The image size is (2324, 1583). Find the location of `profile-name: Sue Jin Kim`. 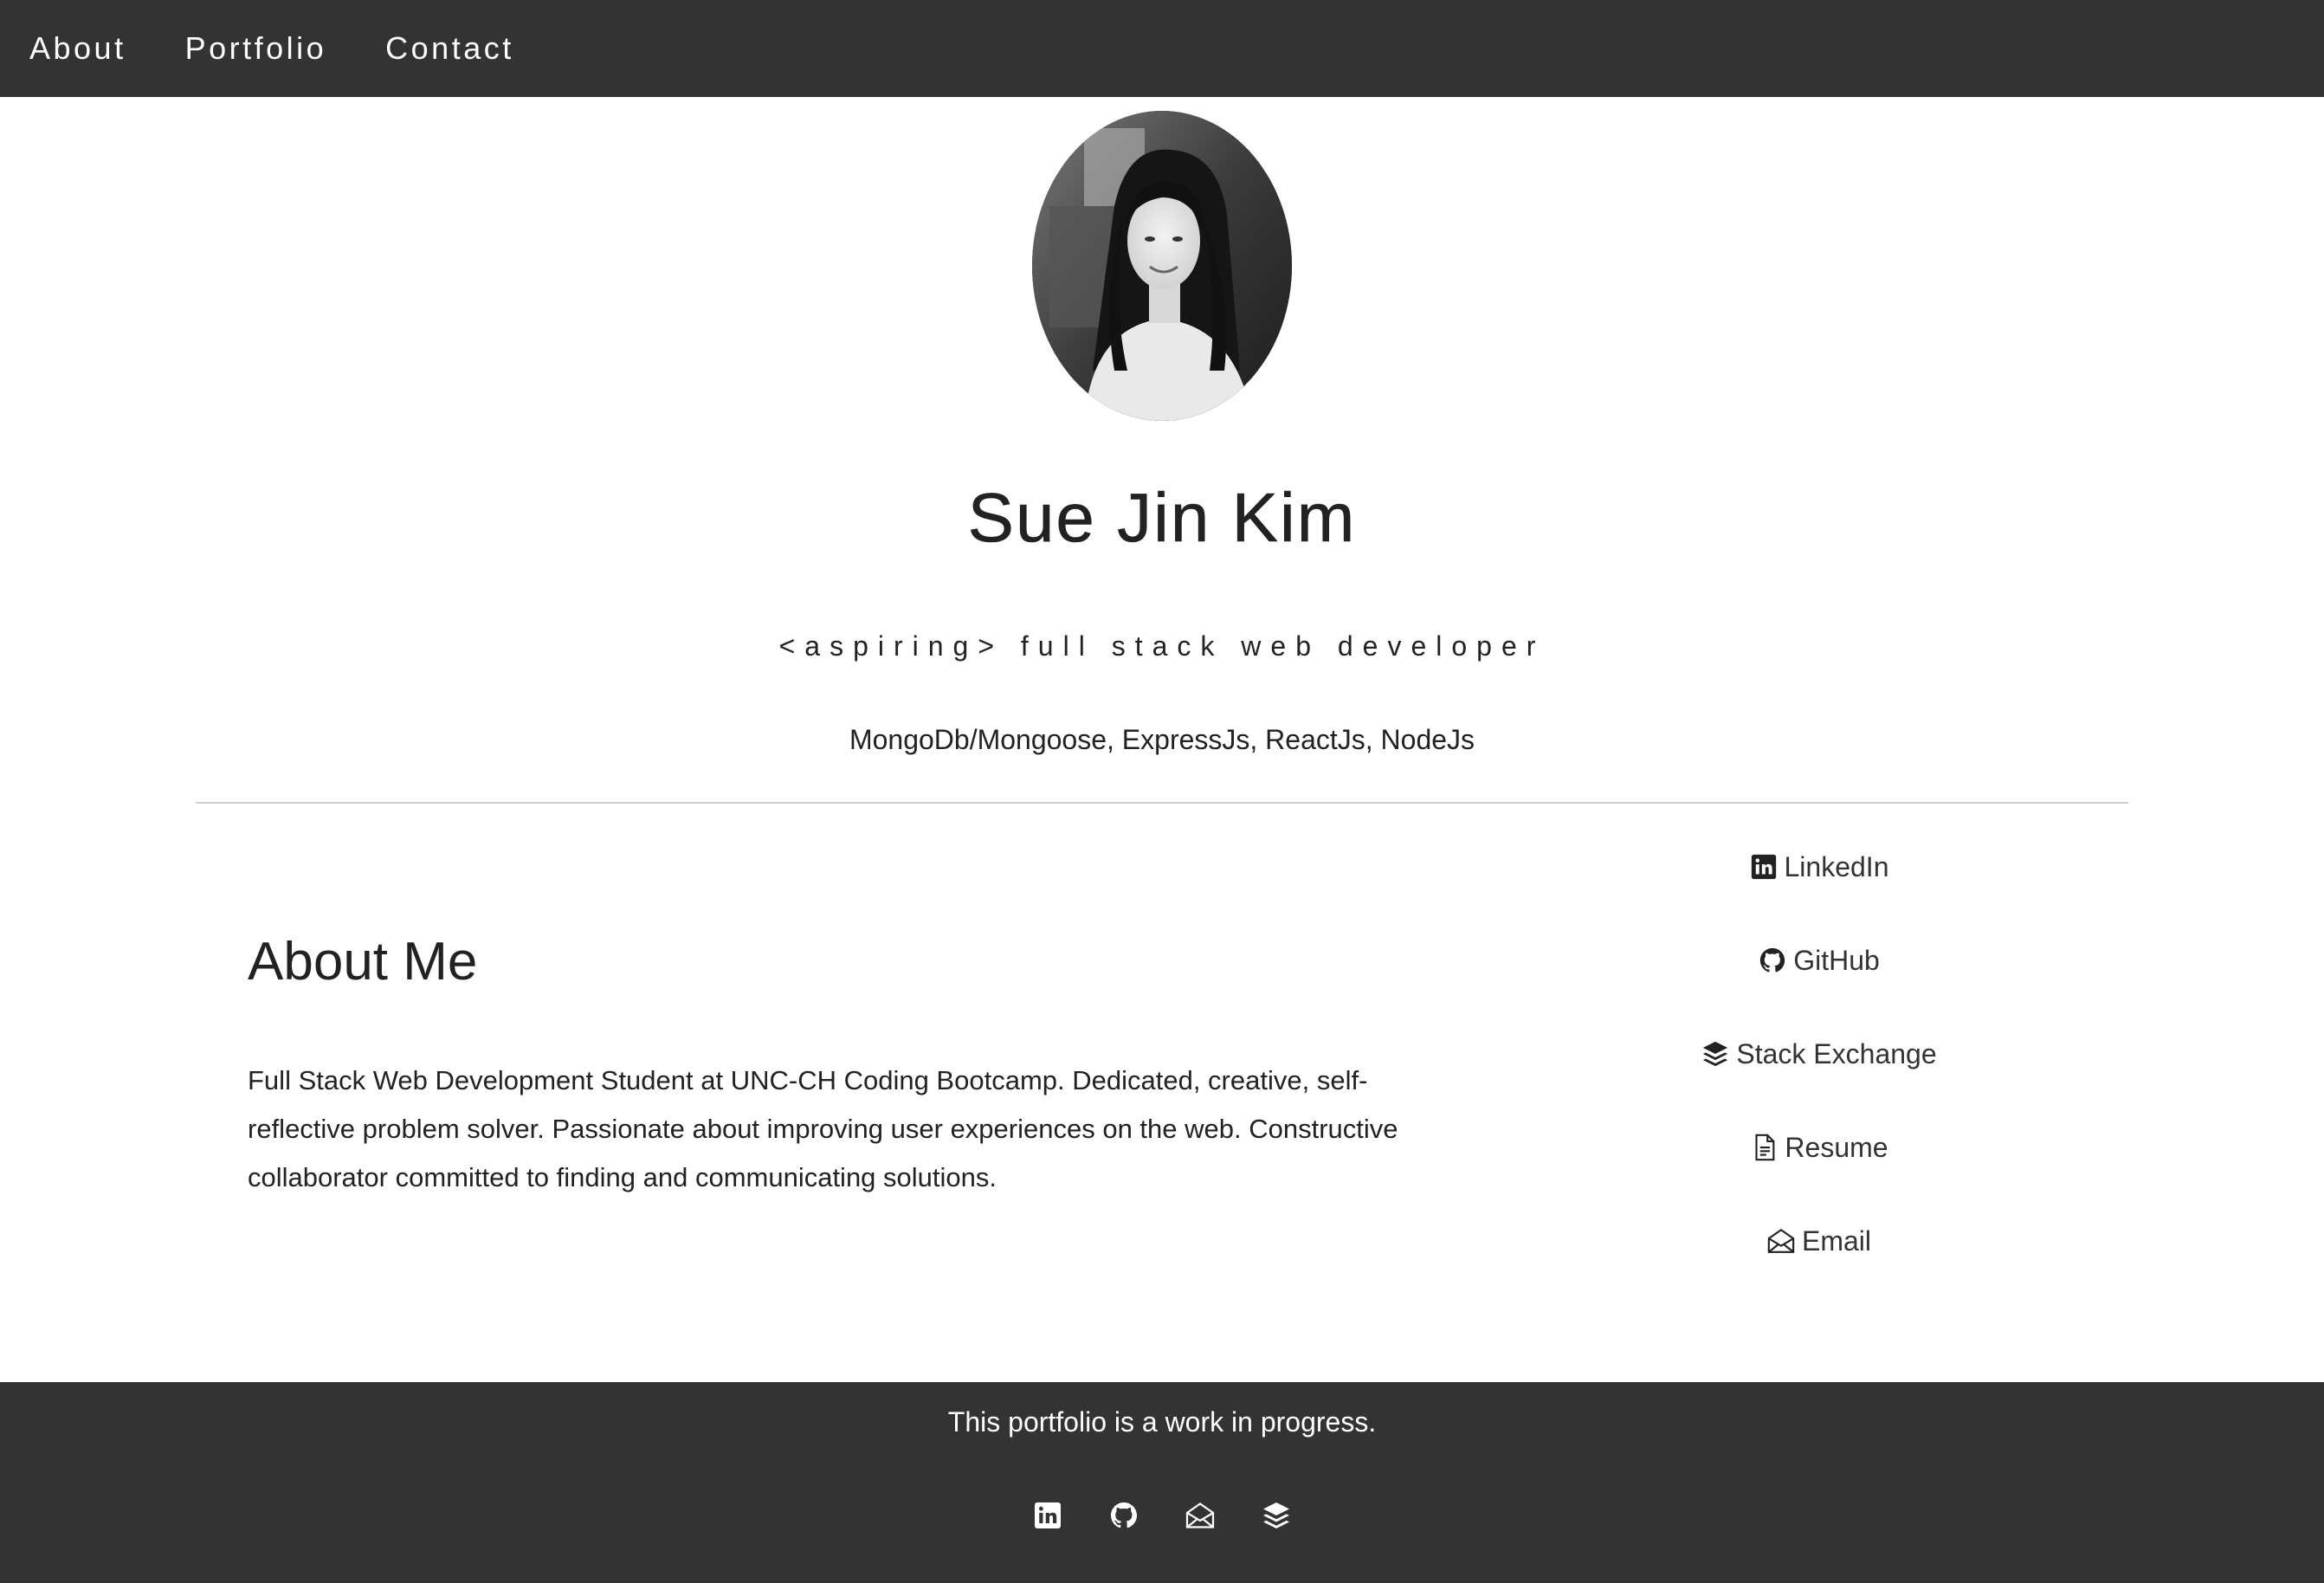

profile-name: Sue Jin Kim is located at coordinates (1162, 517).